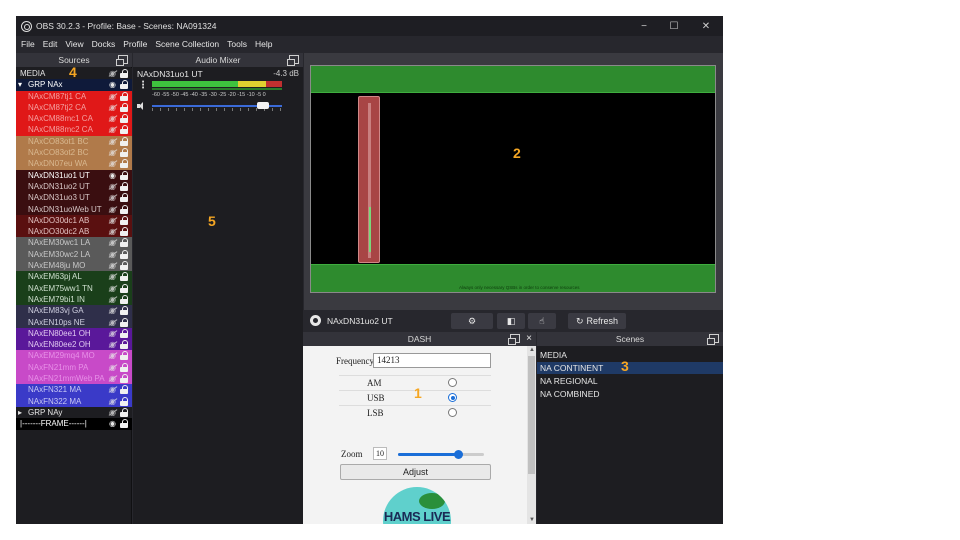  What do you see at coordinates (74, 299) in the screenshot?
I see `source-item: NAxEM79bi1 IN ◉` at bounding box center [74, 299].